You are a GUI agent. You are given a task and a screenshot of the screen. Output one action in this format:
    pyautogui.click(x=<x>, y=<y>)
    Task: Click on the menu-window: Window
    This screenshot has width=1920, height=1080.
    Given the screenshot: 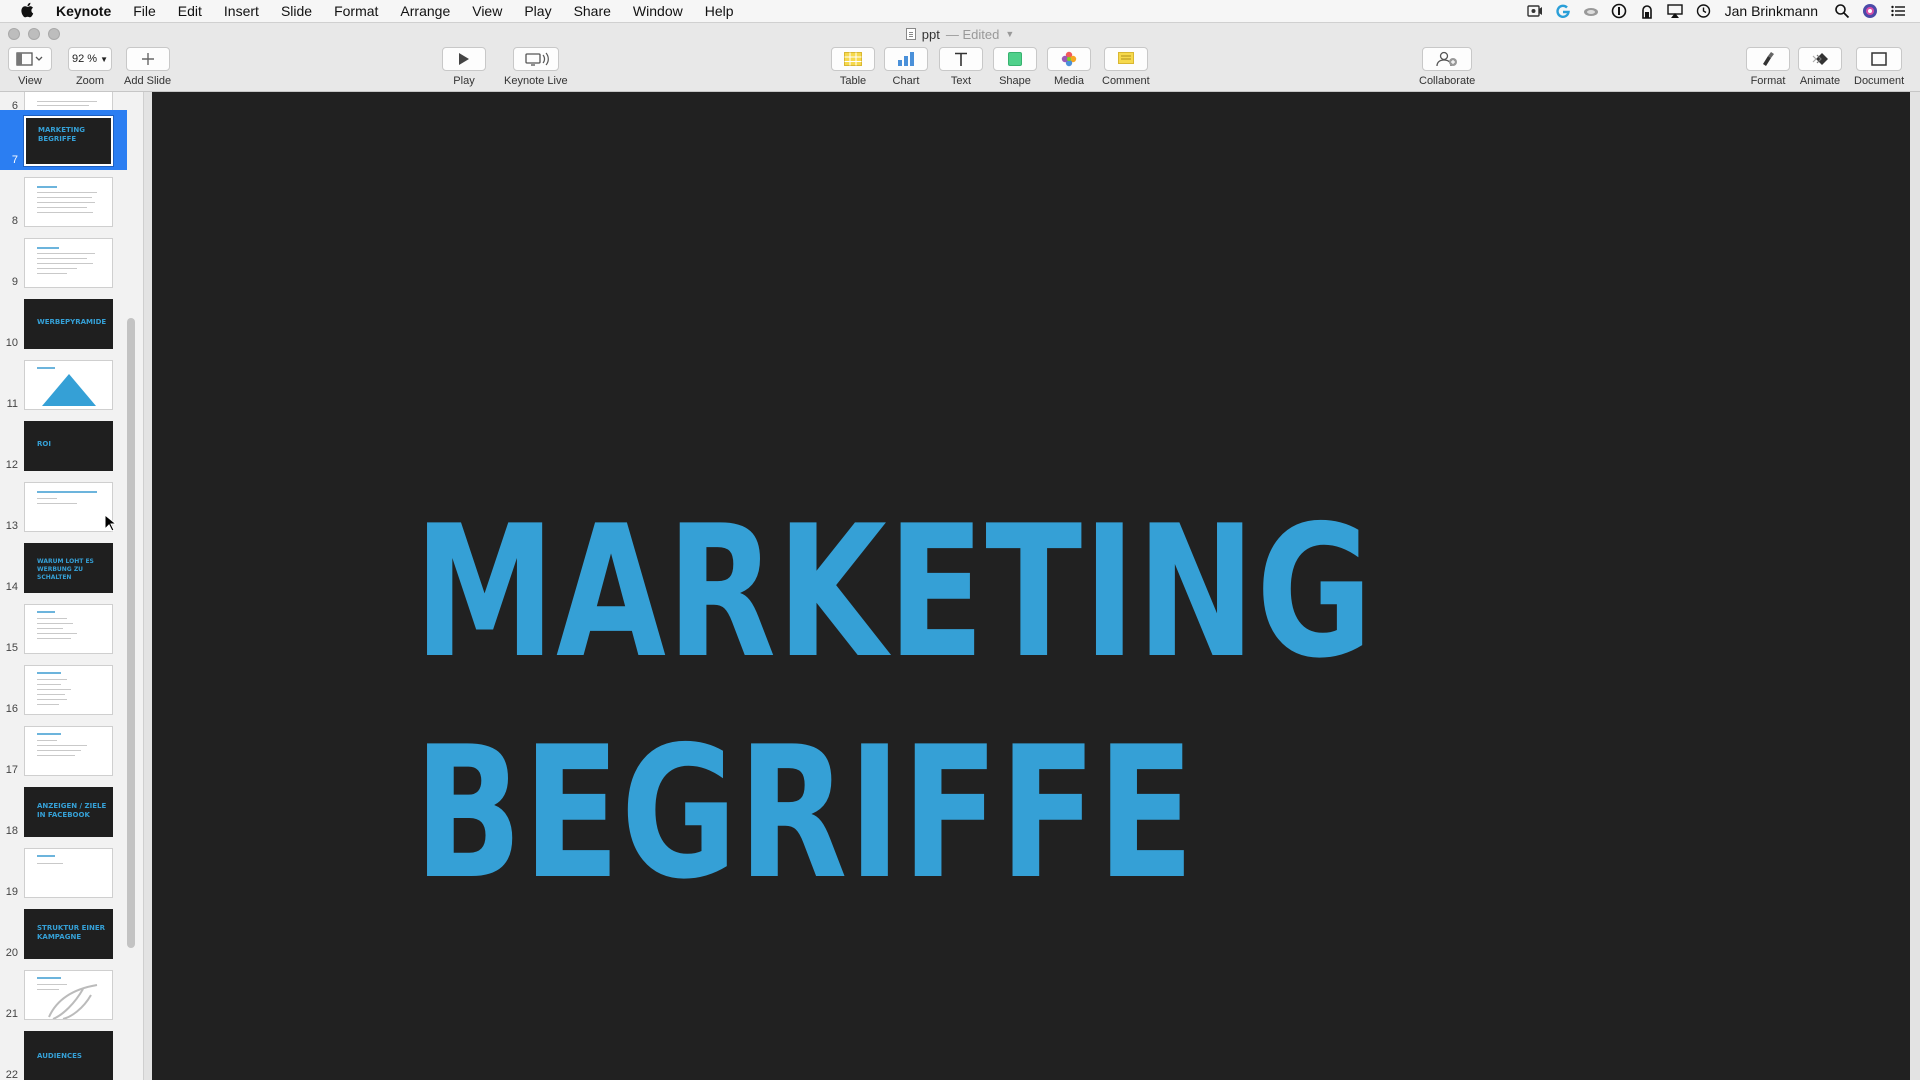 What is the action you would take?
    pyautogui.click(x=658, y=11)
    